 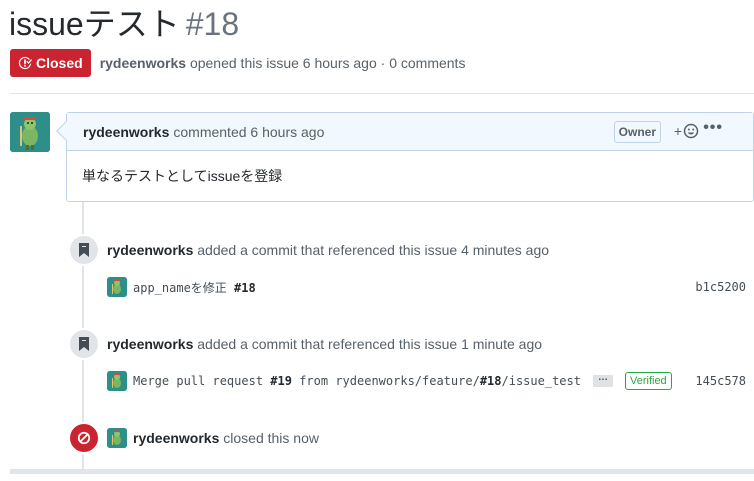 What do you see at coordinates (691, 131) in the screenshot?
I see `smiley-icon` at bounding box center [691, 131].